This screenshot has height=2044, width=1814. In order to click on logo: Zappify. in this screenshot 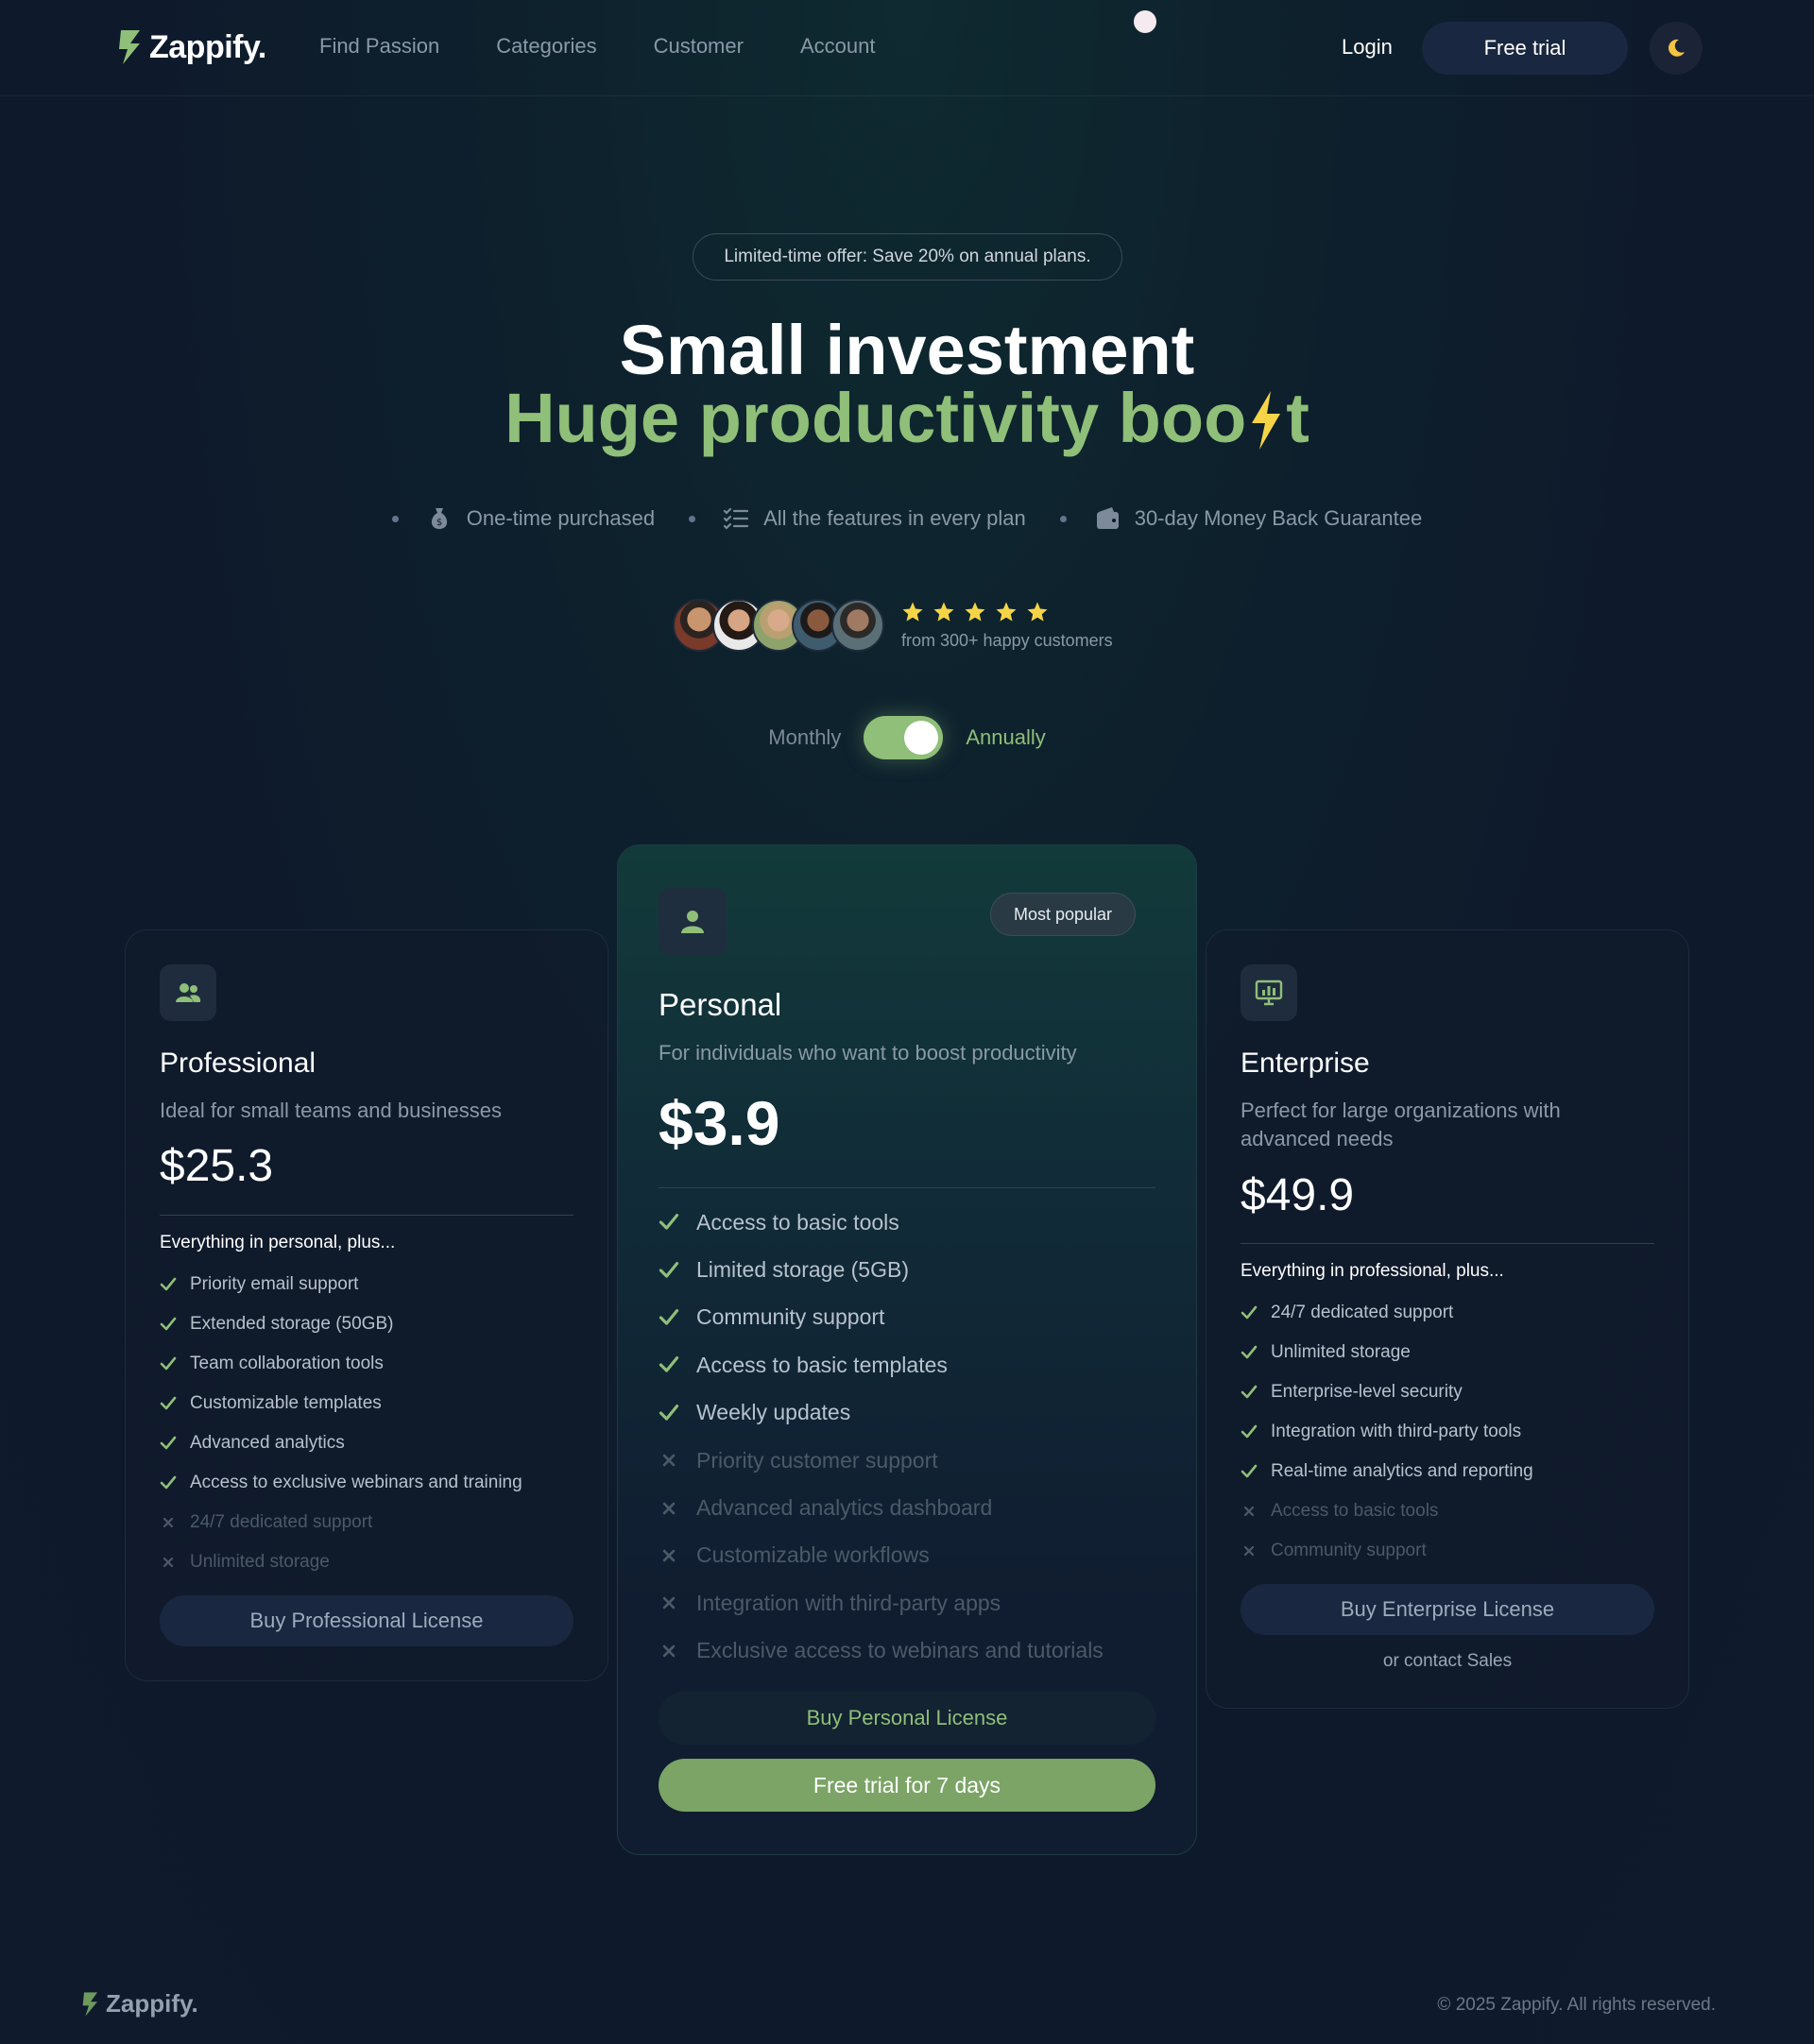, I will do `click(191, 47)`.